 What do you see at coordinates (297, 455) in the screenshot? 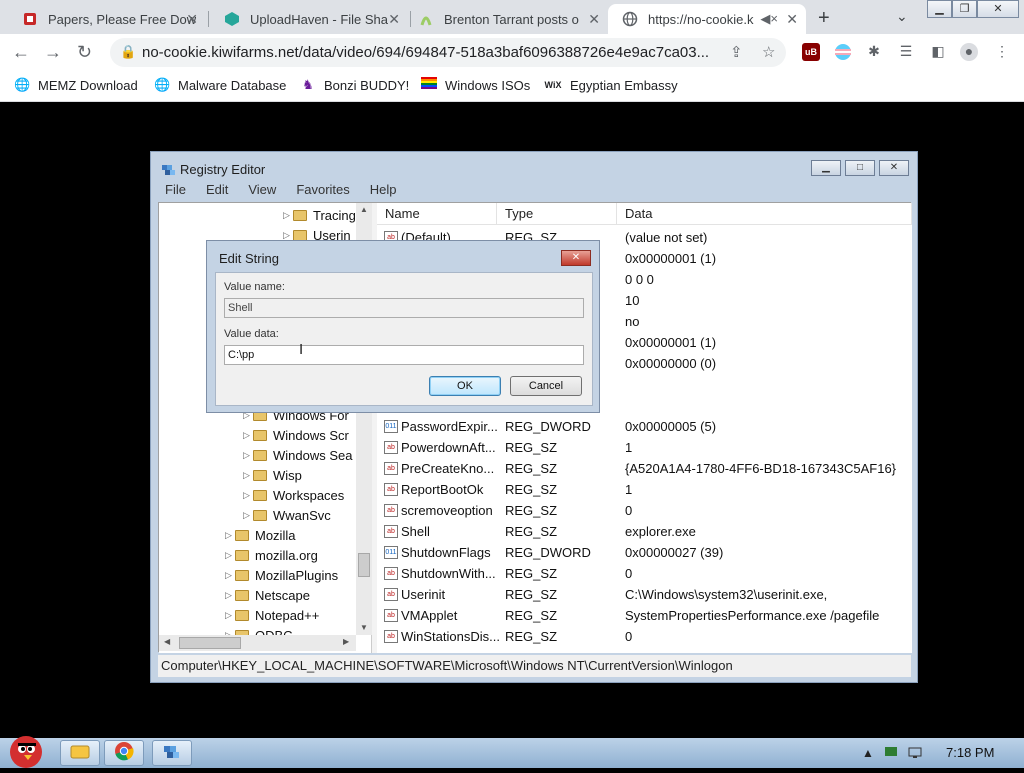
I see `tree-item: ▷ Windows Sea` at bounding box center [297, 455].